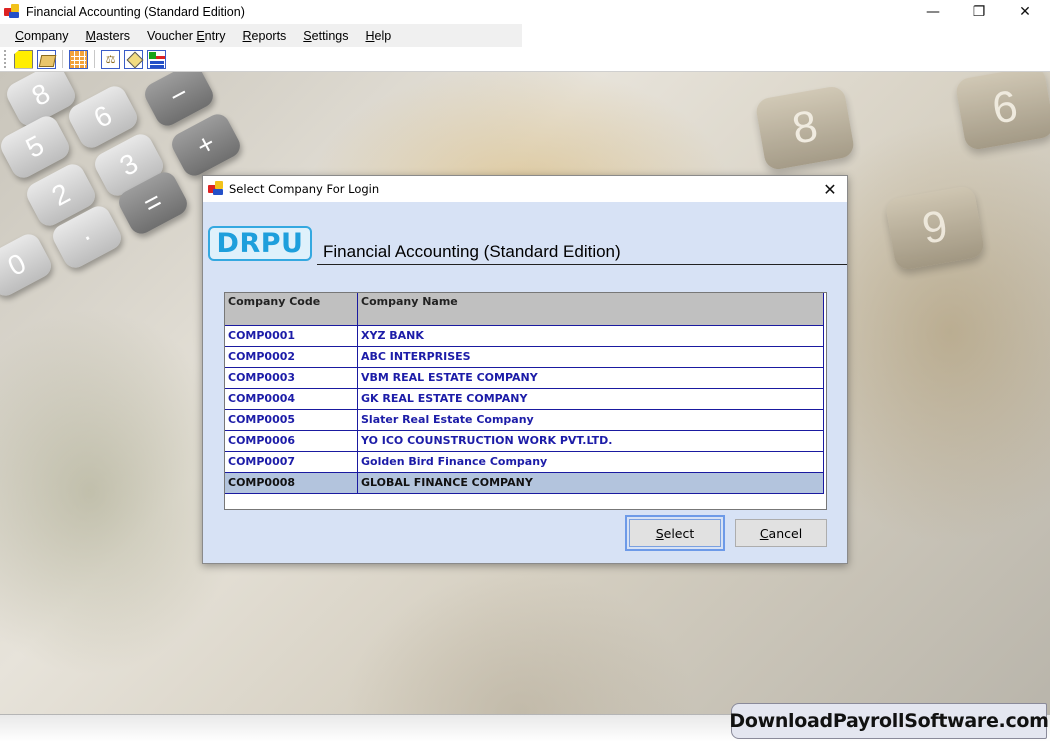 Image resolution: width=1050 pixels, height=742 pixels. I want to click on company-code-cell: COMP0006, so click(291, 441).